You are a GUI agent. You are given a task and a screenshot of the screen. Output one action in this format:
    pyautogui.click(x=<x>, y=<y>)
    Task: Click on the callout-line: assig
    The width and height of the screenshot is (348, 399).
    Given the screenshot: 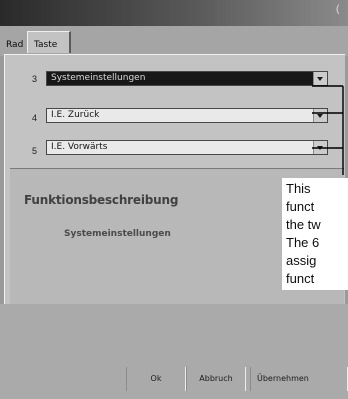 What is the action you would take?
    pyautogui.click(x=301, y=260)
    